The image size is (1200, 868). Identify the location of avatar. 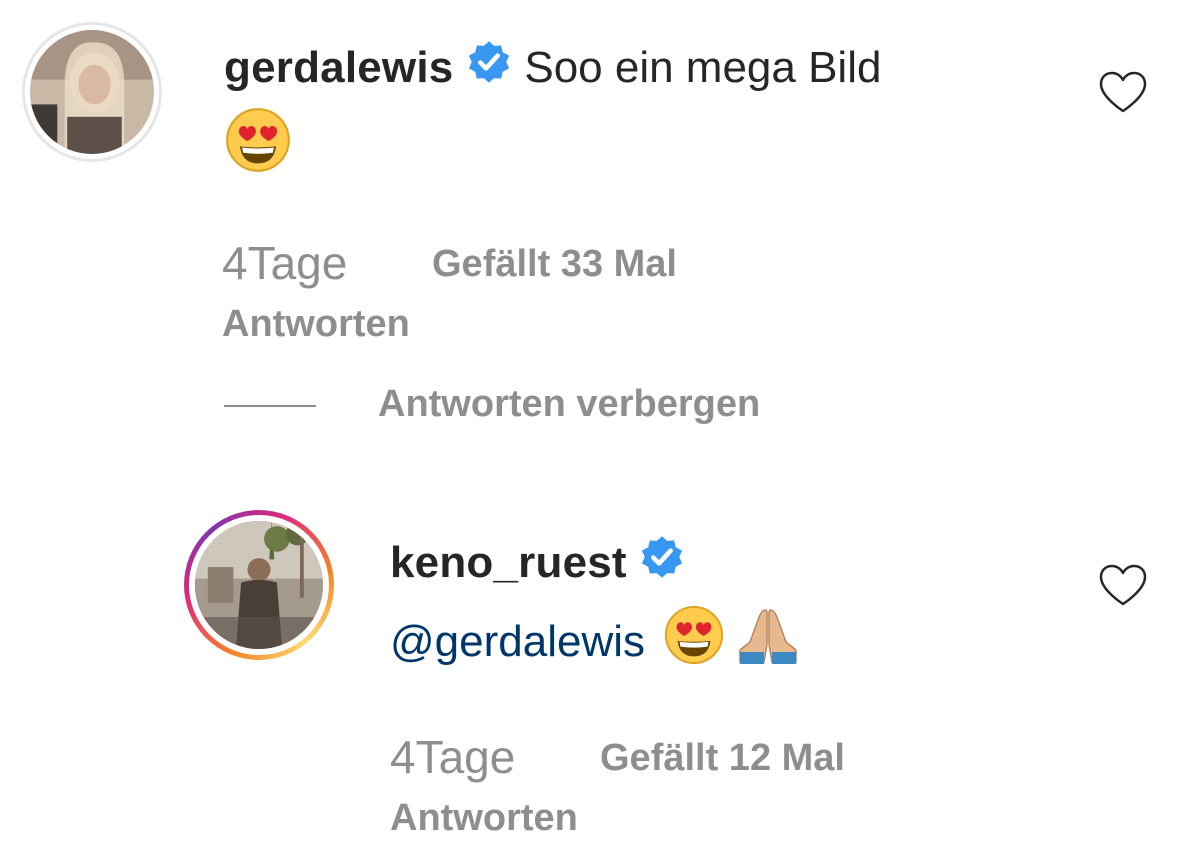
(92, 92).